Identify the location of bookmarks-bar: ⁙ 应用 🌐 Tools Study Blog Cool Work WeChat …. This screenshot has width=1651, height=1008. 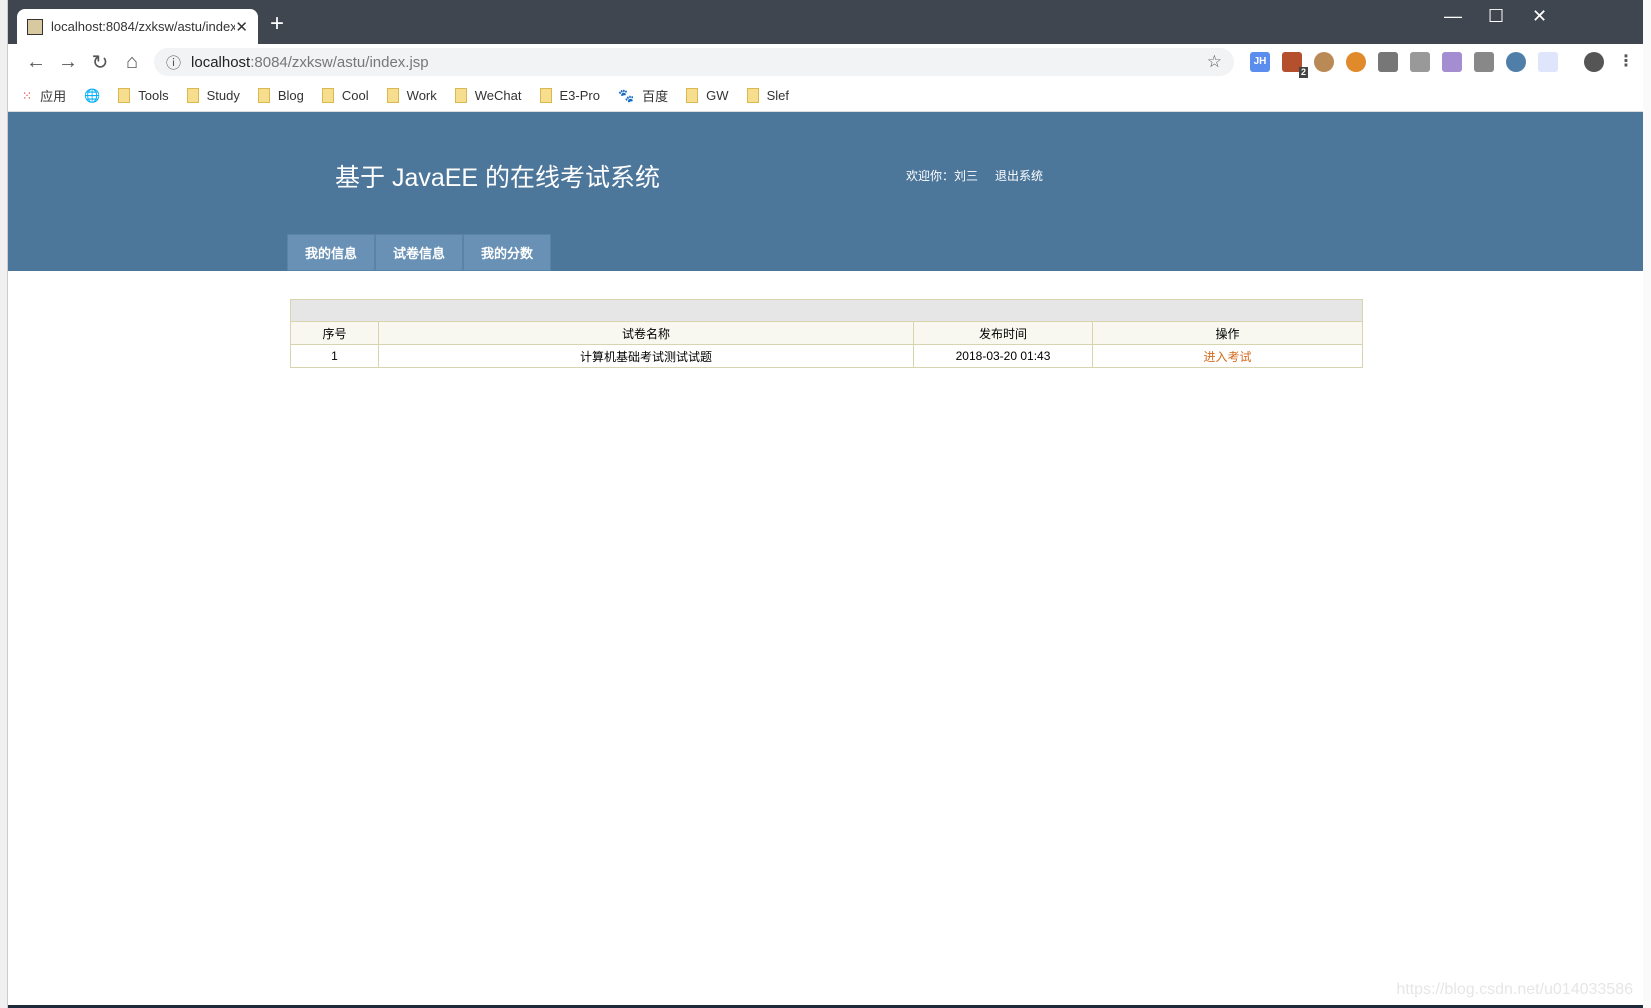
(825, 96).